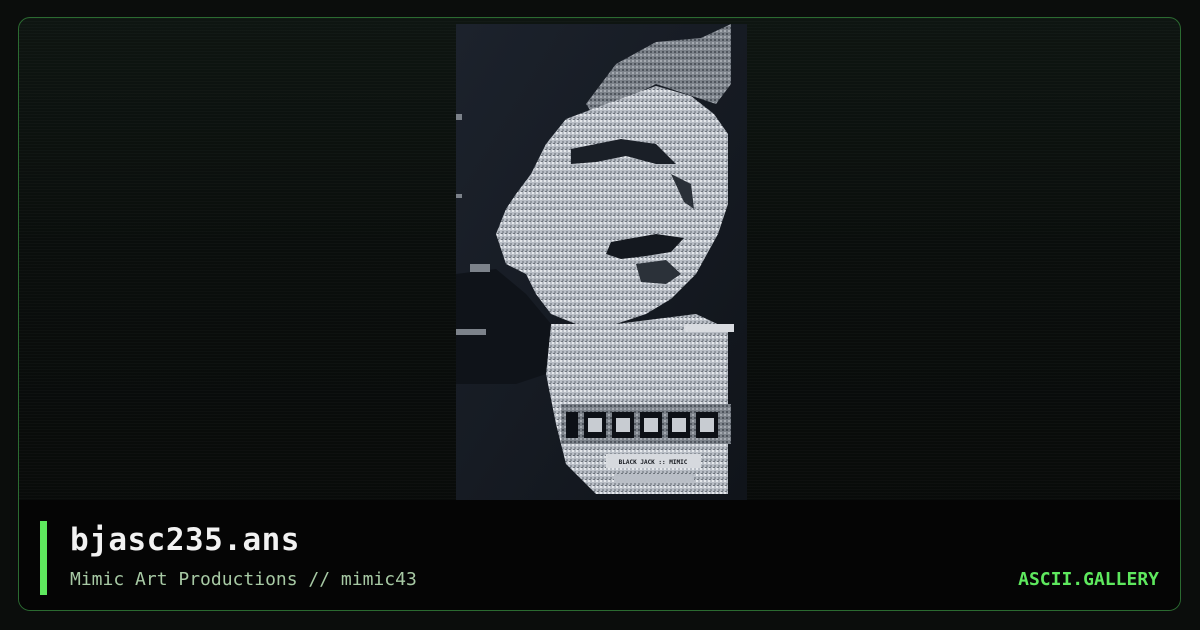 Image resolution: width=1200 pixels, height=630 pixels. I want to click on accent-bar, so click(43, 558).